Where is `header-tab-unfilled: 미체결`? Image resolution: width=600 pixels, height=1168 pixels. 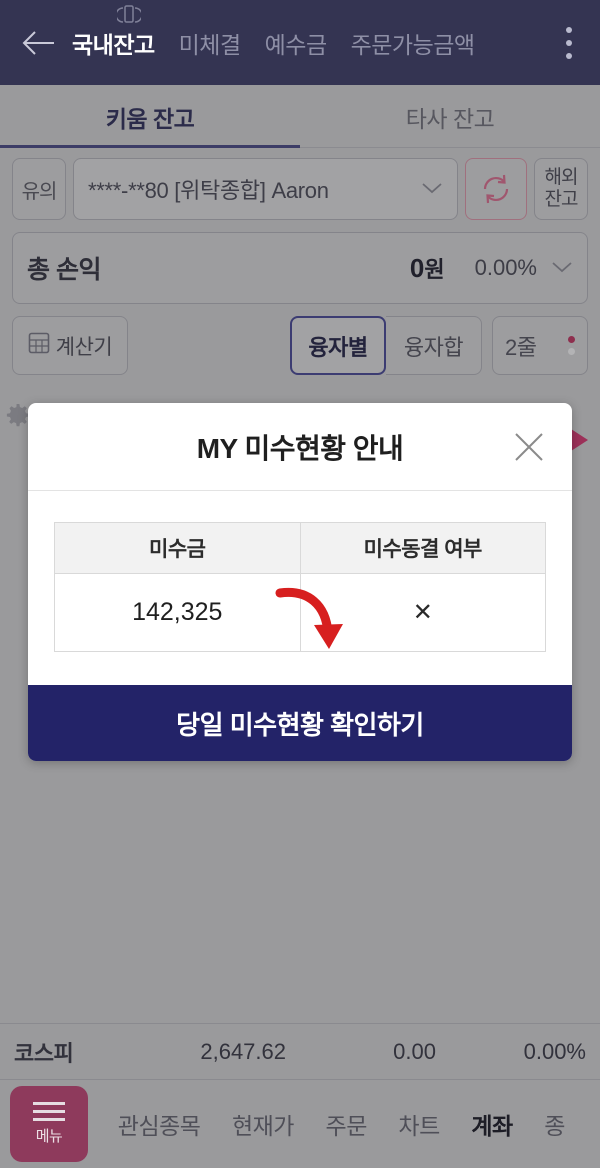
header-tab-unfilled: 미체결 is located at coordinates (210, 43).